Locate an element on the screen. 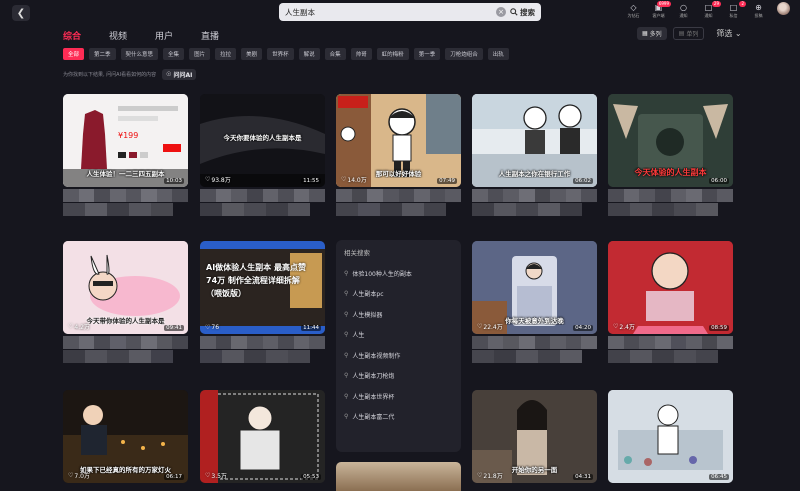 The width and height of the screenshot is (800, 491). diamond-icon: ◇ is located at coordinates (633, 7).